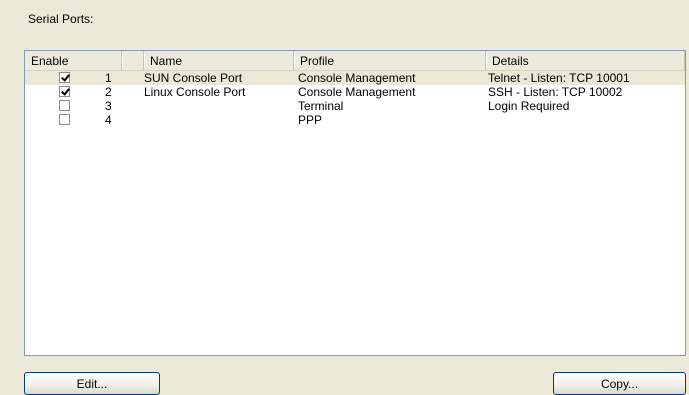 This screenshot has height=395, width=689. Describe the element at coordinates (310, 120) in the screenshot. I see `port-profile: PPP` at that location.